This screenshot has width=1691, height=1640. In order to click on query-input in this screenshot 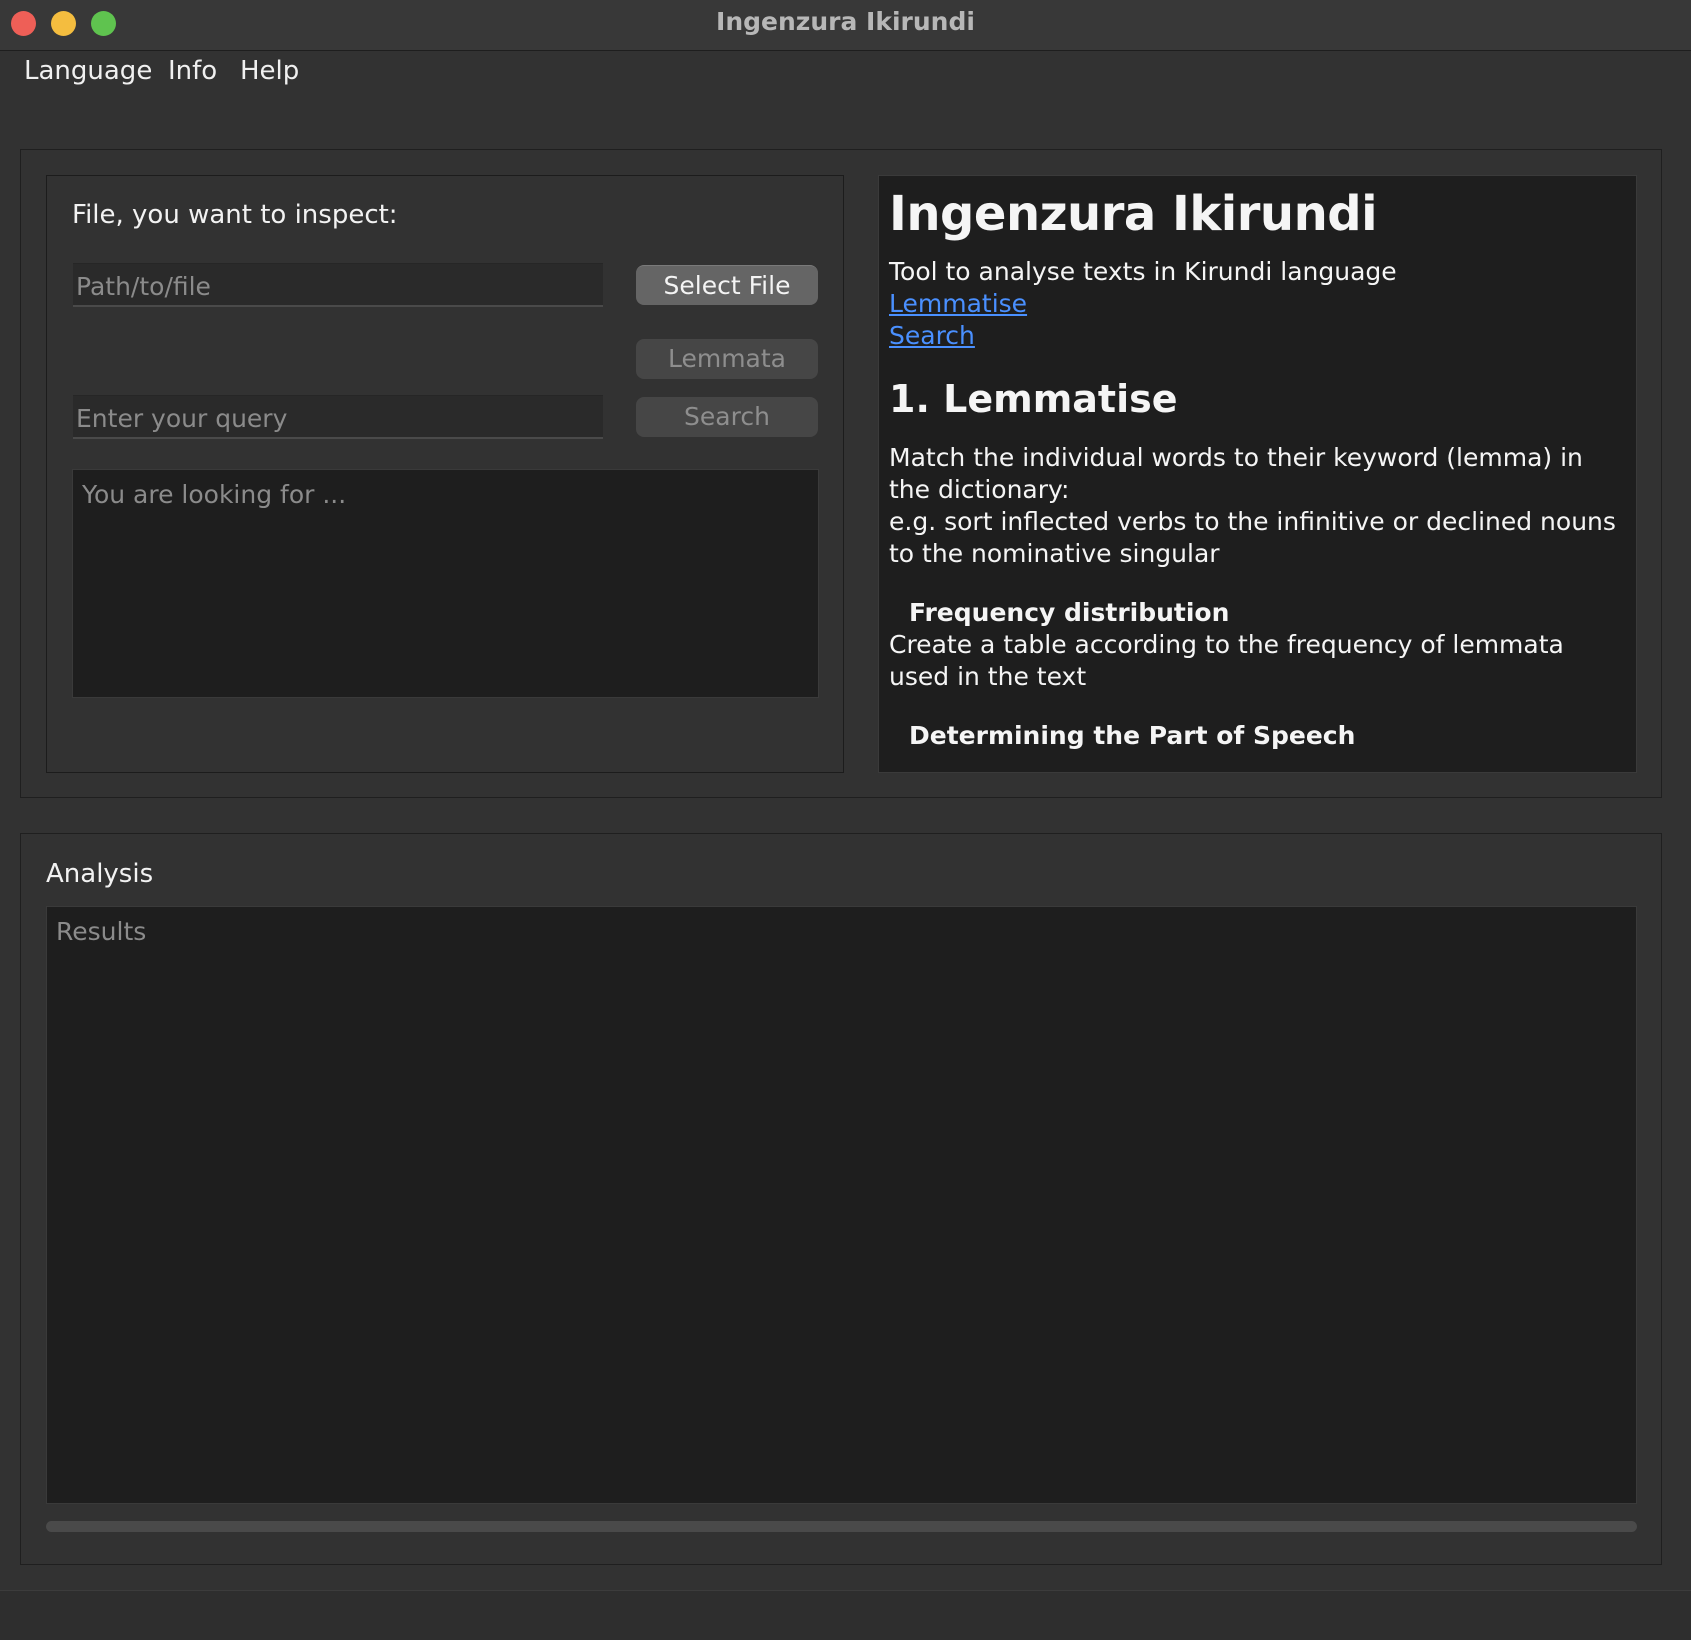, I will do `click(338, 417)`.